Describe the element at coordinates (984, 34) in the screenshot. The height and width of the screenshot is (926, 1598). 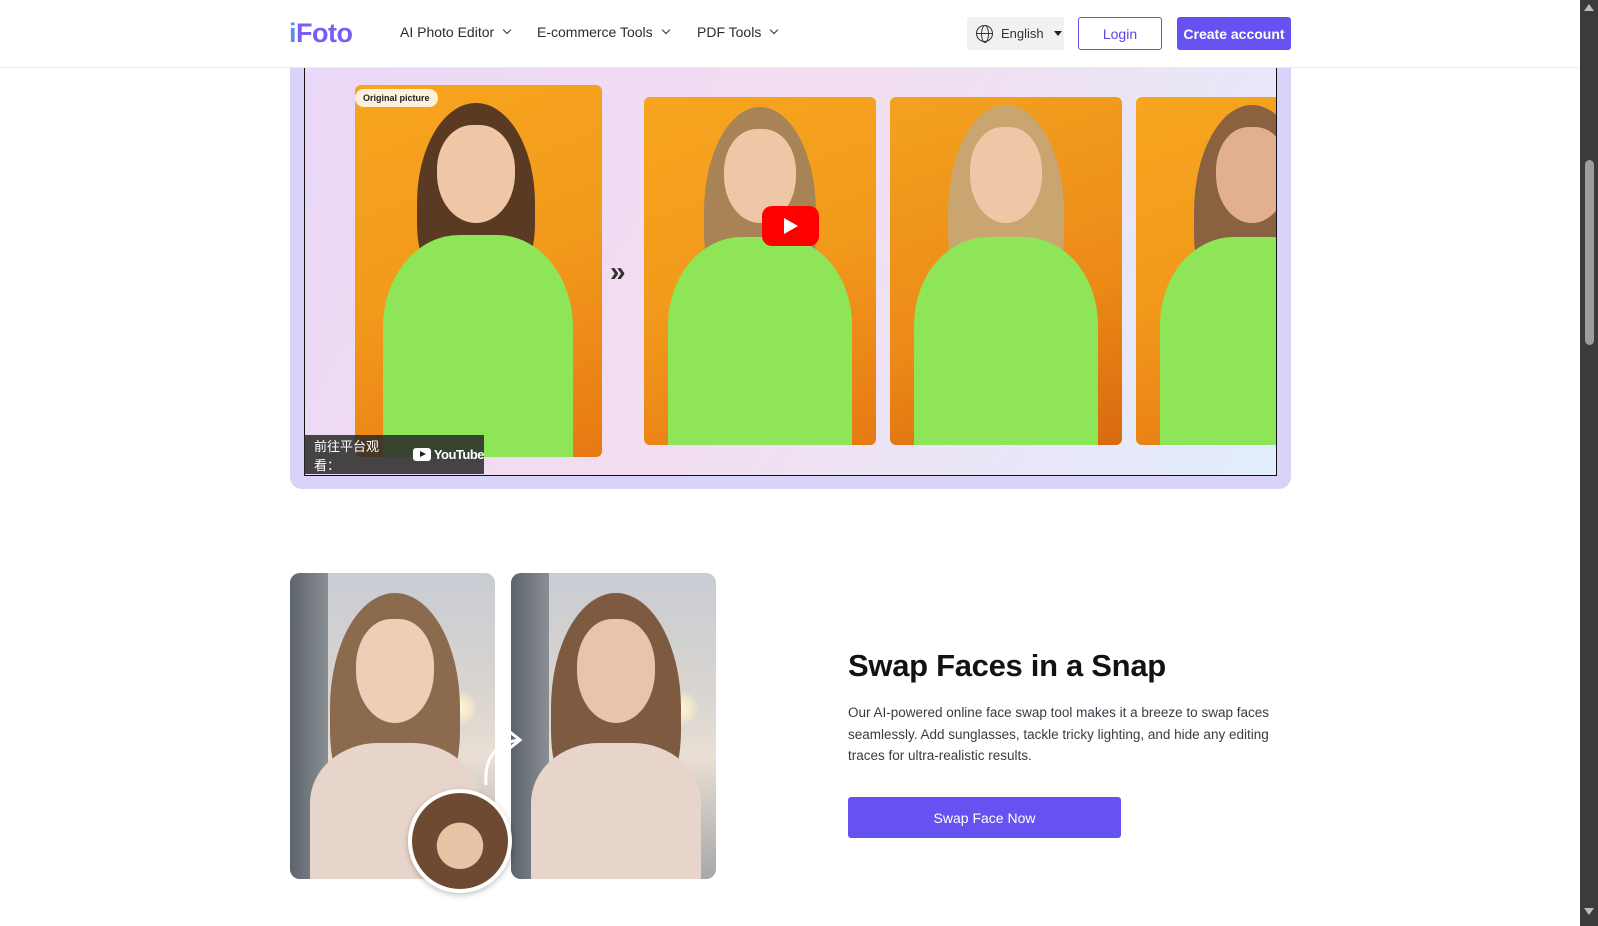
I see `globe-icon` at that location.